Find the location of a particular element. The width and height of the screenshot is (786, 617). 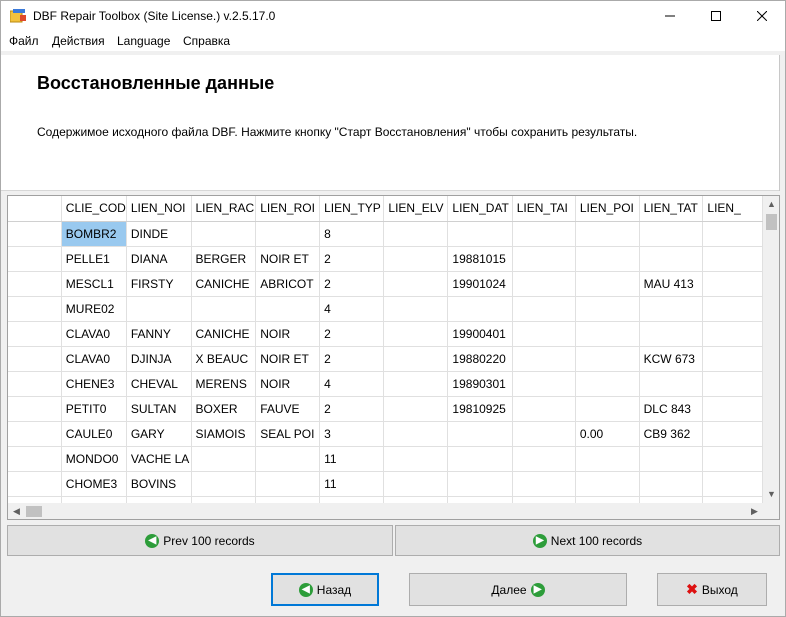

table-cell: DJINJA is located at coordinates (159, 359).